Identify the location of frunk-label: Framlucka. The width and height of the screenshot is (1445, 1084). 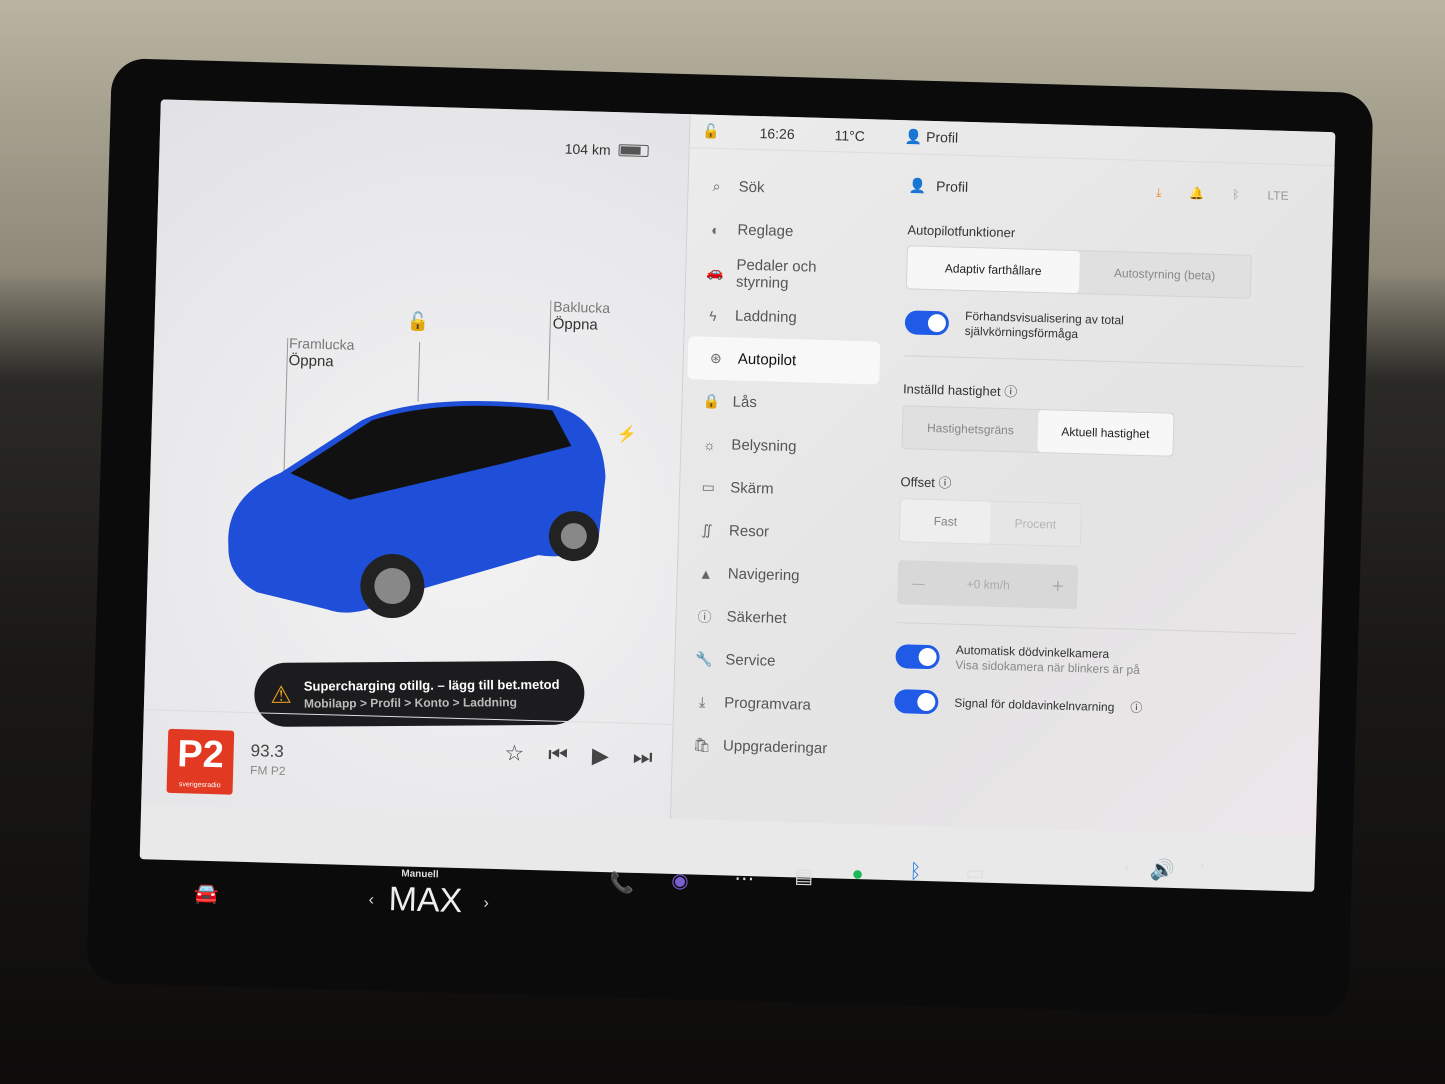
(321, 344).